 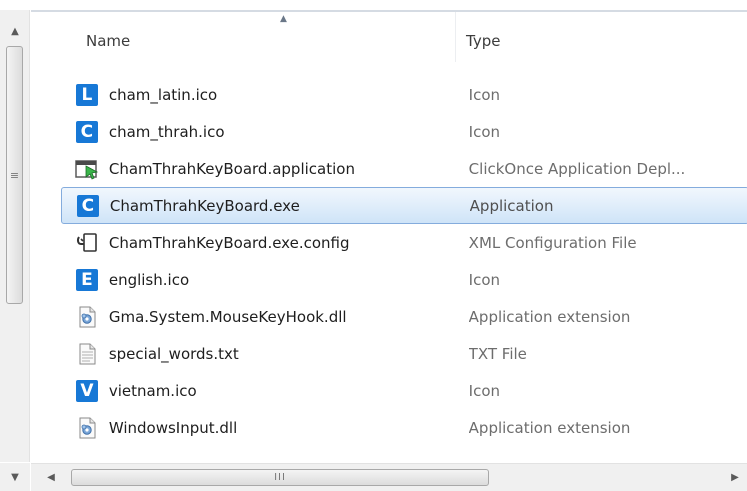 I want to click on letter-l-icon: L, so click(x=87, y=95).